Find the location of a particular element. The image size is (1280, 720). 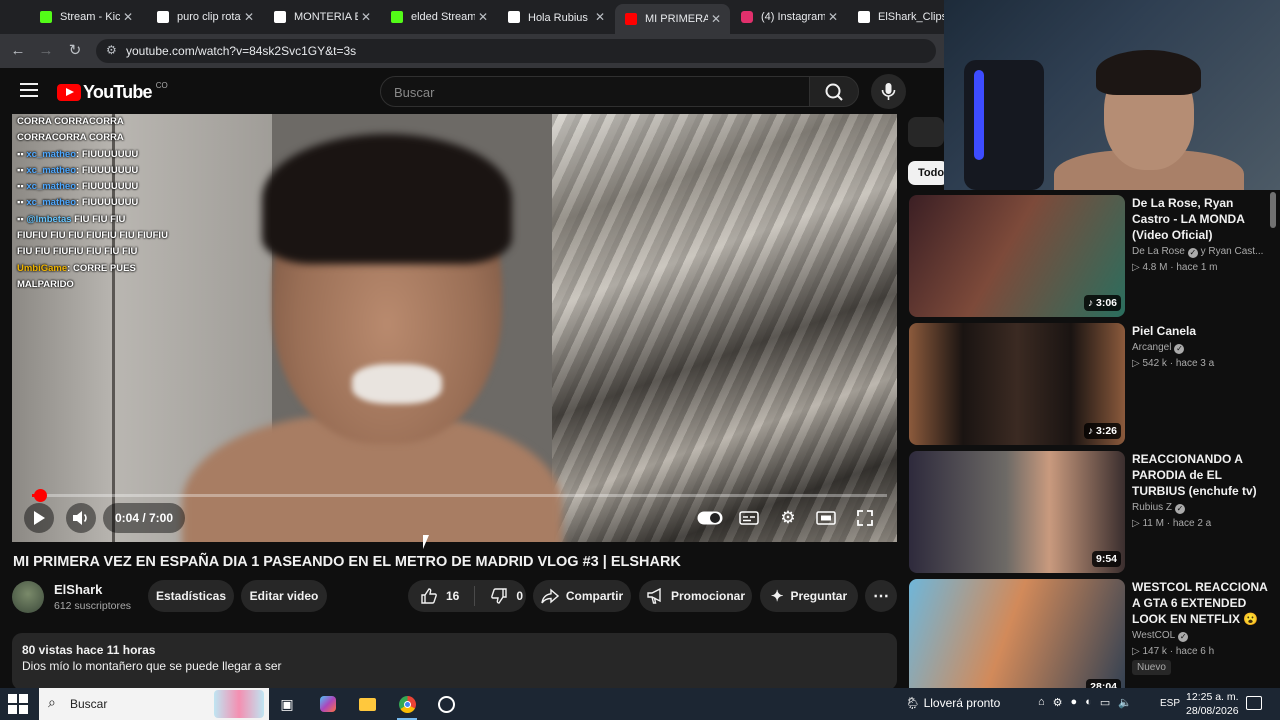

autoplay-icon is located at coordinates (710, 518).